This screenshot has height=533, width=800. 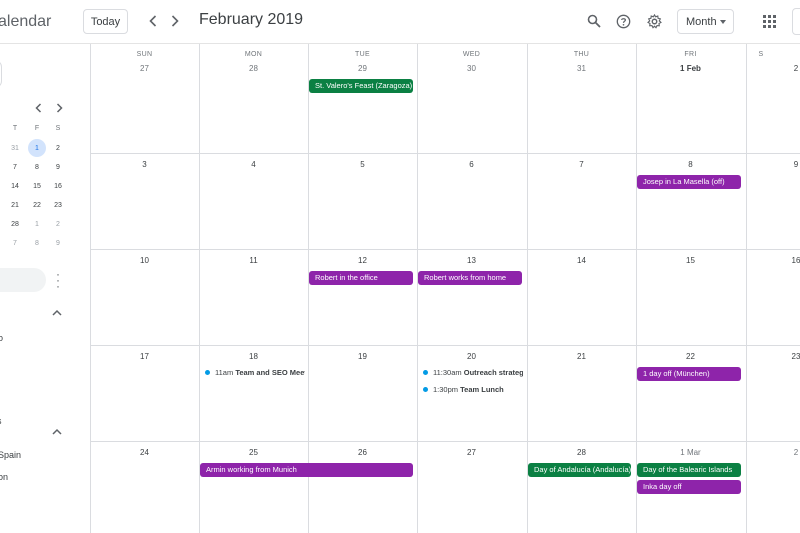 I want to click on mini-day: 14, so click(x=15, y=186).